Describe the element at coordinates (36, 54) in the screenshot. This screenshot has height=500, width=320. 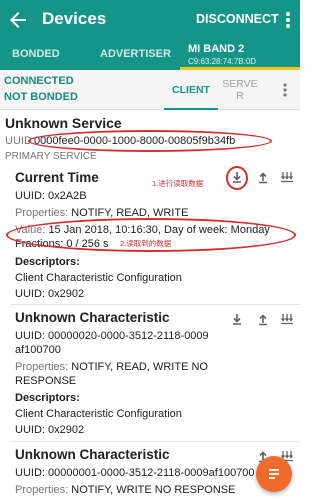
I see `tab-label: BONDED` at that location.